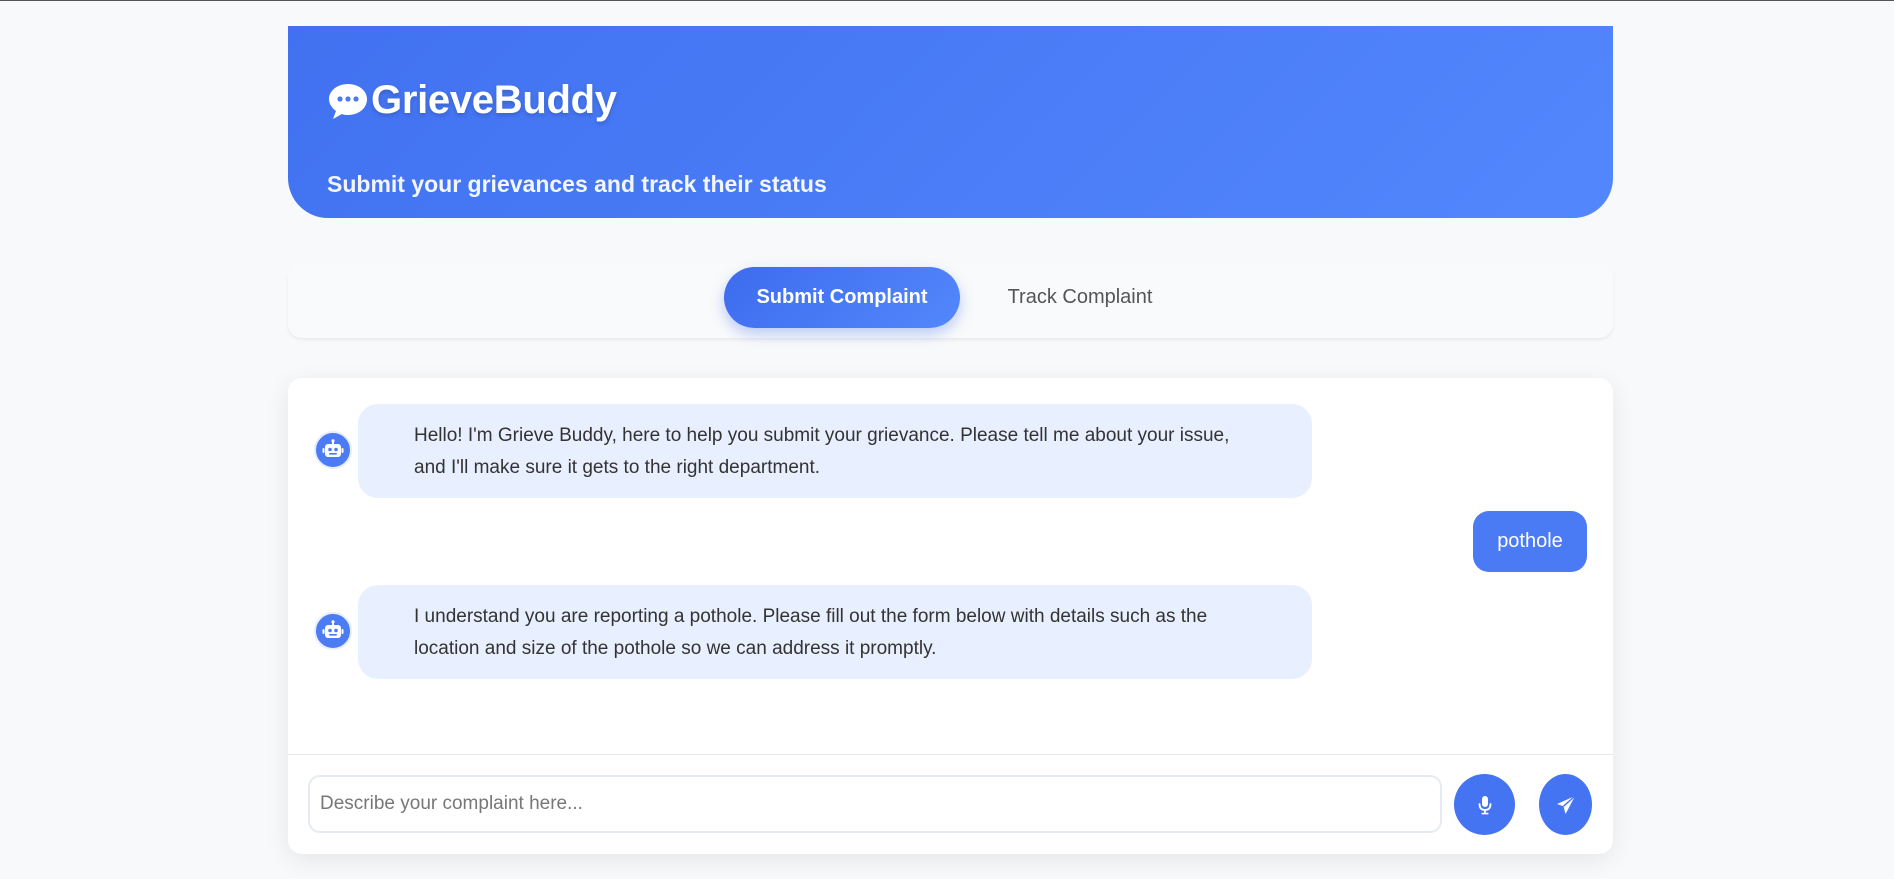  I want to click on tab-track-complaint: Track Complaint, so click(1080, 297).